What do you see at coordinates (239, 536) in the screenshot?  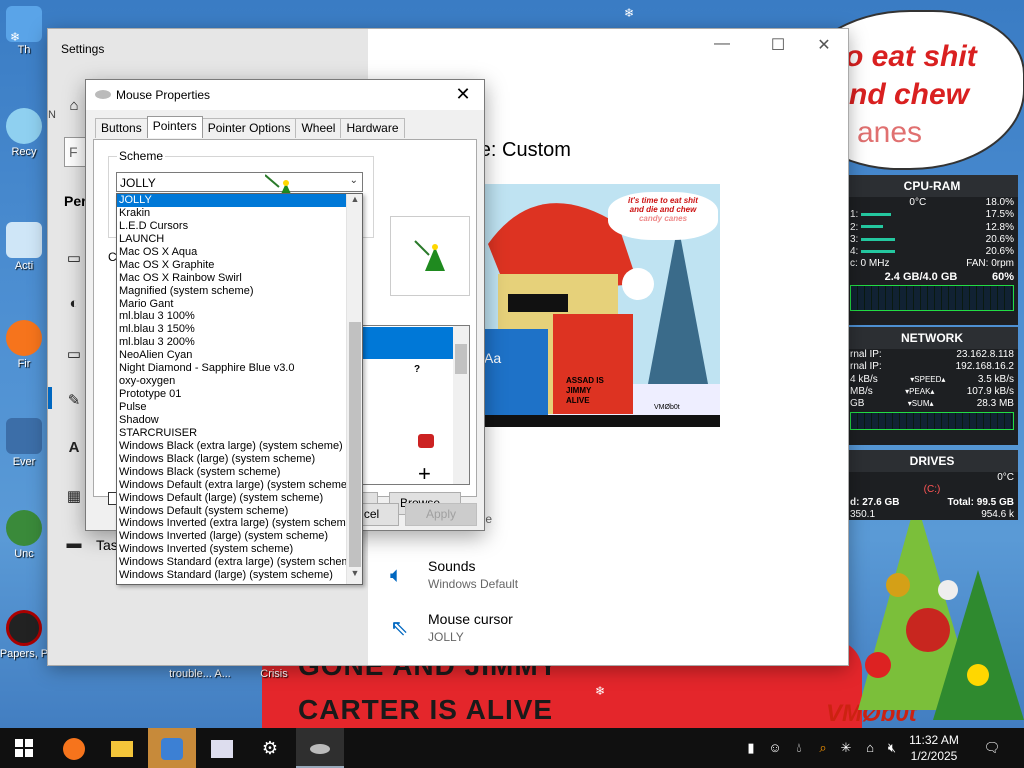 I see `scheme-option: Windows Inverted (large) (system scheme)` at bounding box center [239, 536].